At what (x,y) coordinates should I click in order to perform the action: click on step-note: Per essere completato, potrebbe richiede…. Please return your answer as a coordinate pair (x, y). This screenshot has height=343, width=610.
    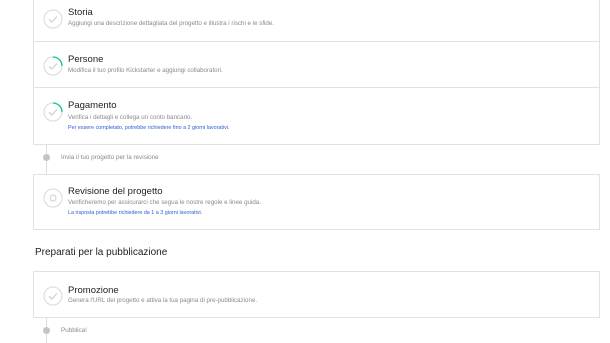
    Looking at the image, I should click on (149, 128).